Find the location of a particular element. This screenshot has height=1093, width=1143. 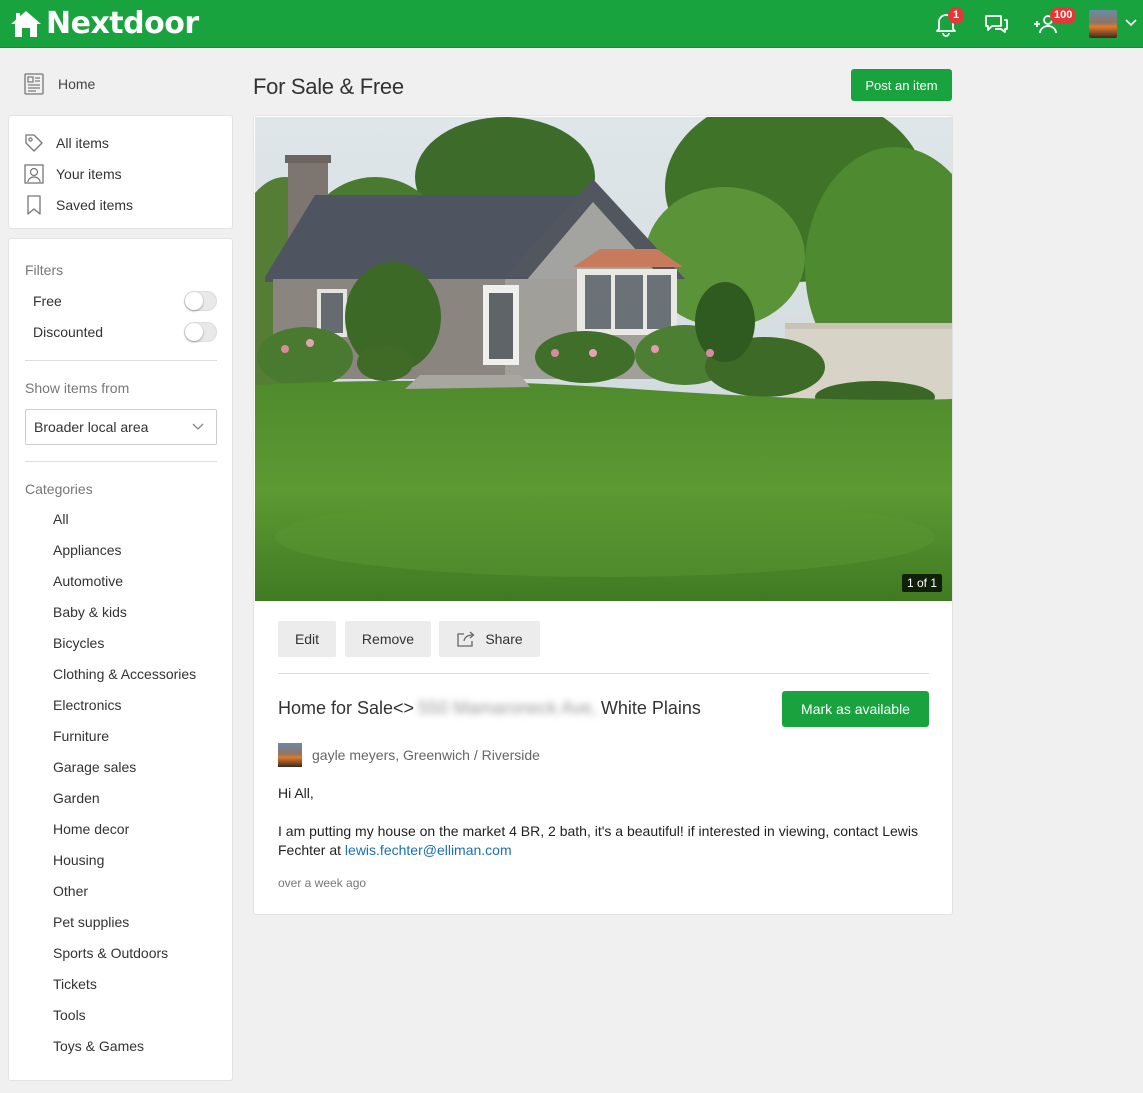

author-avatar is located at coordinates (290, 755).